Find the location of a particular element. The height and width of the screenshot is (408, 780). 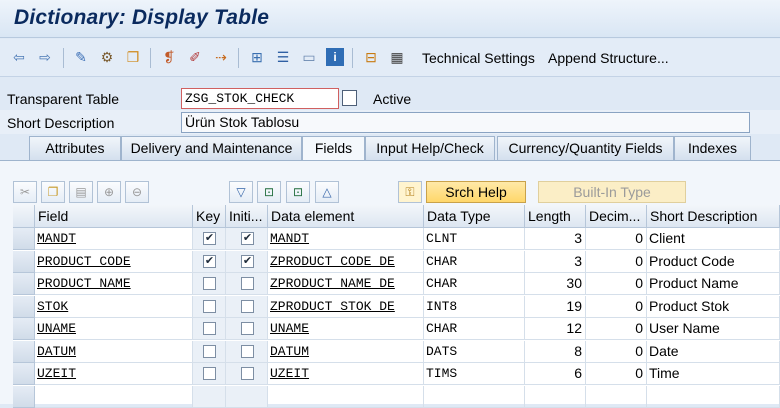

object-list-icon: ✐ is located at coordinates (195, 57).